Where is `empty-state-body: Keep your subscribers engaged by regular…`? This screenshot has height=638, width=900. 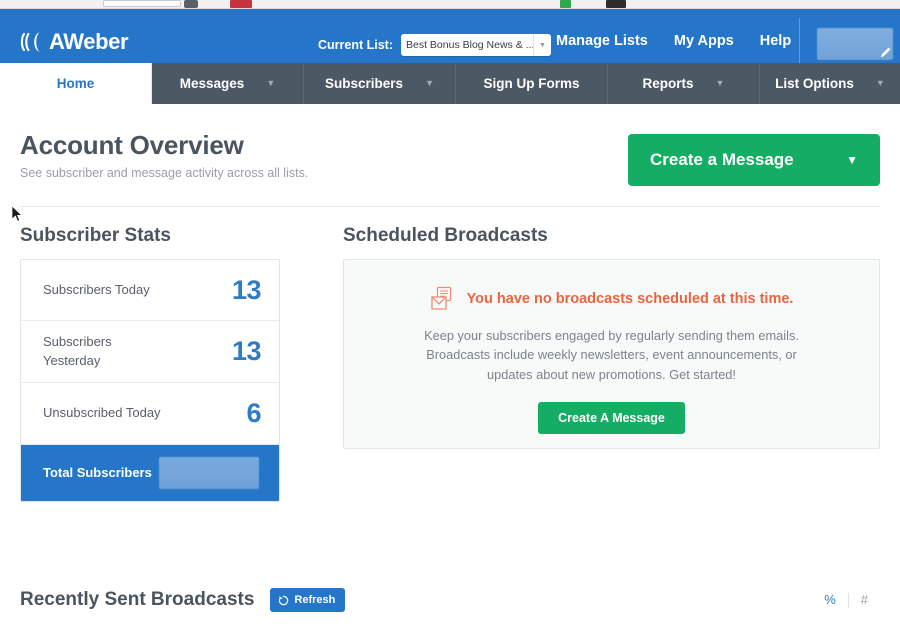 empty-state-body: Keep your subscribers engaged by regular… is located at coordinates (611, 355).